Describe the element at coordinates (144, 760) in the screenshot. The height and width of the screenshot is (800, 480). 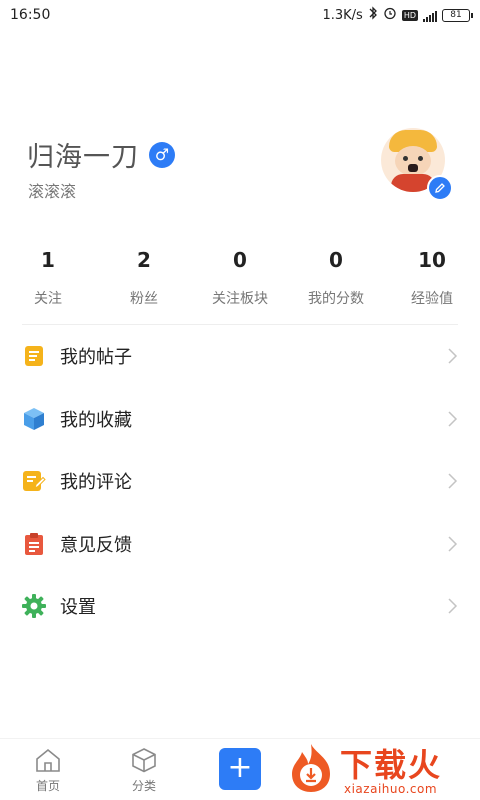
I see `cube-icon` at that location.